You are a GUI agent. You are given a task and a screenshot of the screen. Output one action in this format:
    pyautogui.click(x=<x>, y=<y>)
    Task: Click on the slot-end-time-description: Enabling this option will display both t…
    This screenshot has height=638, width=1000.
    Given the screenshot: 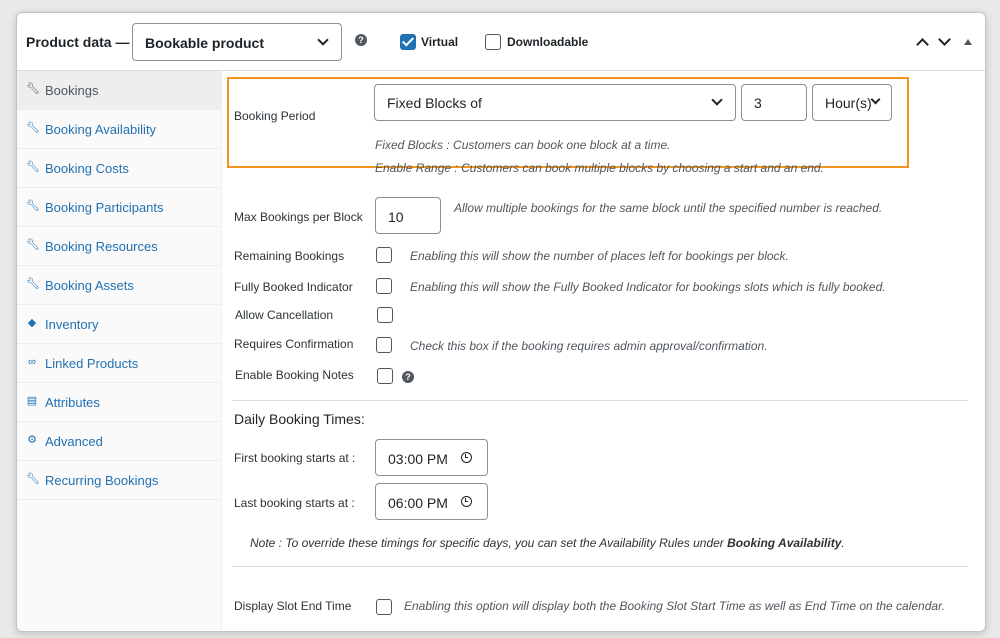 What is the action you would take?
    pyautogui.click(x=674, y=606)
    